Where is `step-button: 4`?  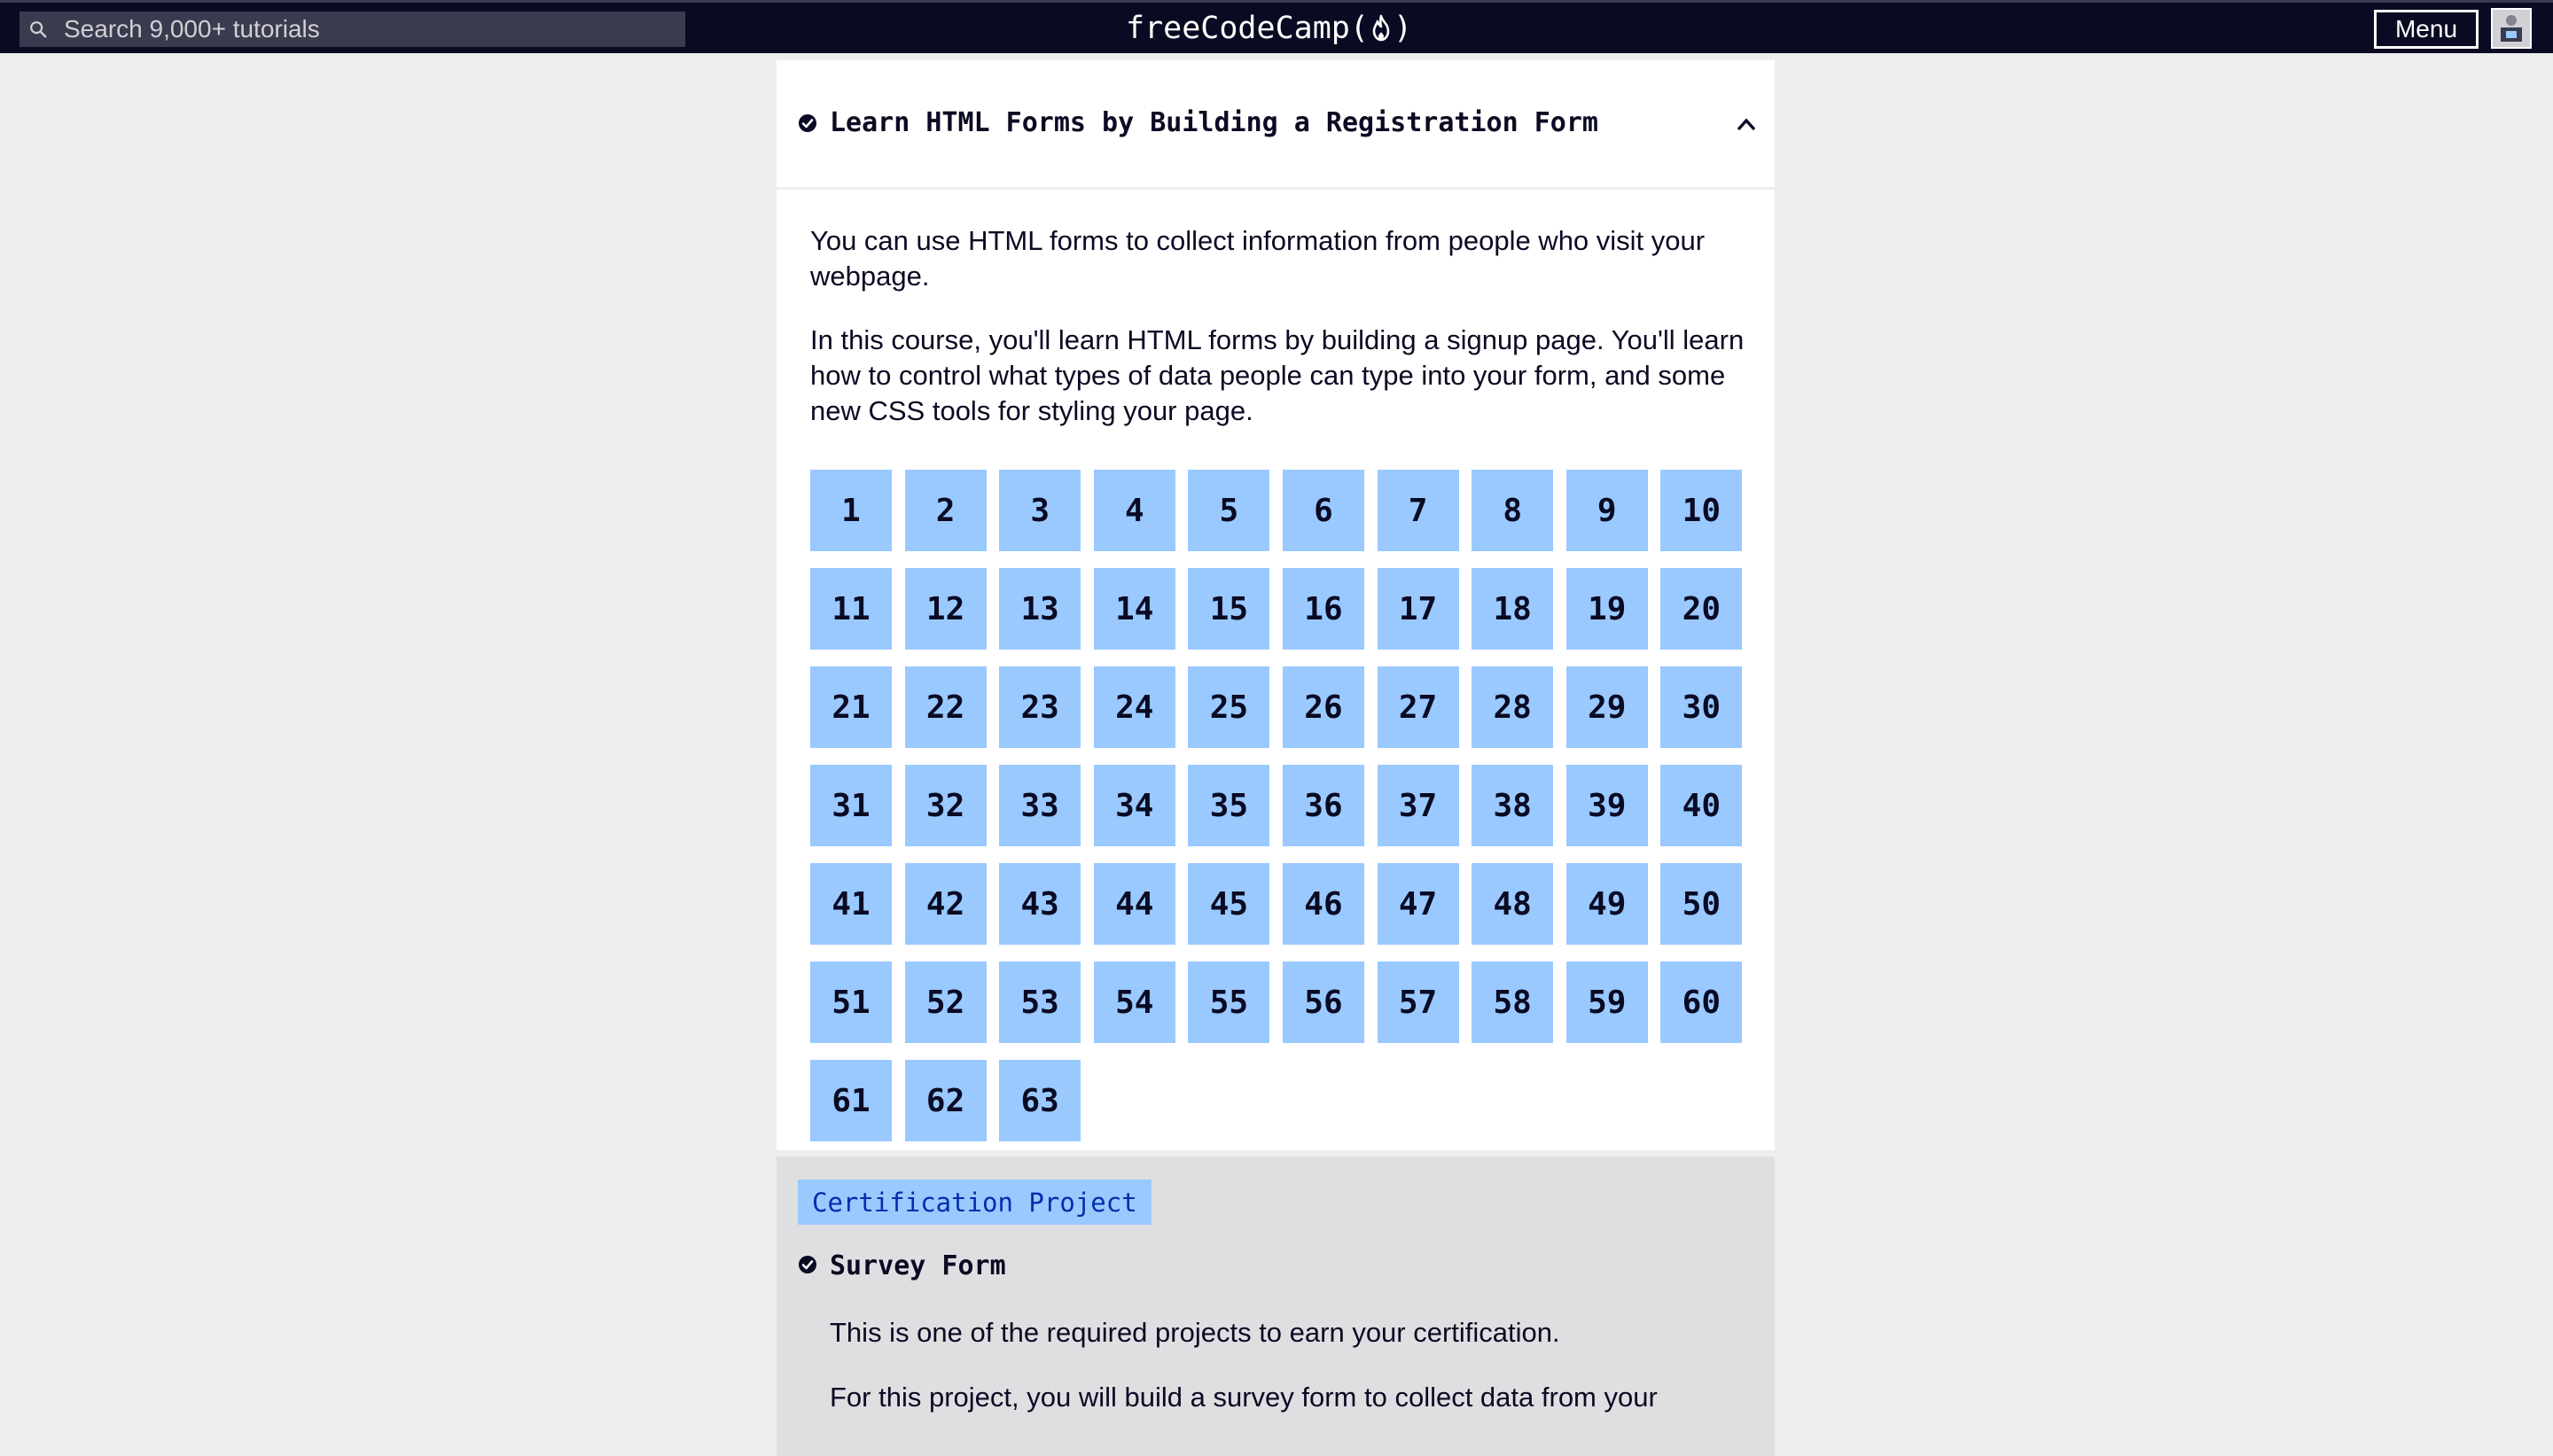
step-button: 4 is located at coordinates (1134, 510).